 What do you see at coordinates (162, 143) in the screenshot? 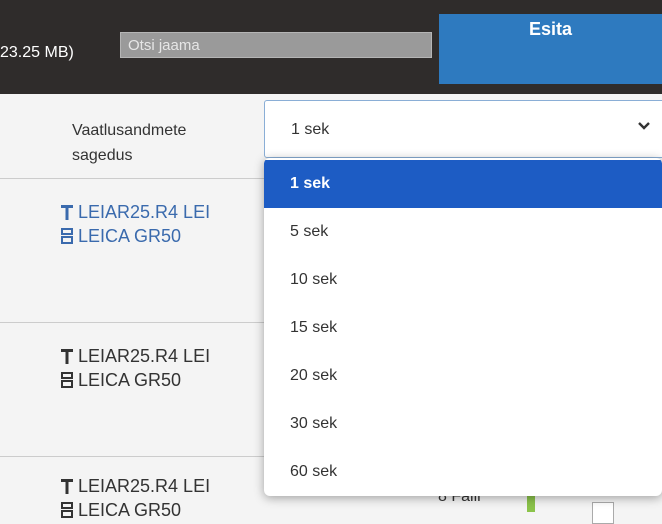
I see `observation-frequency-label: Vaatlusandmete sagedus` at bounding box center [162, 143].